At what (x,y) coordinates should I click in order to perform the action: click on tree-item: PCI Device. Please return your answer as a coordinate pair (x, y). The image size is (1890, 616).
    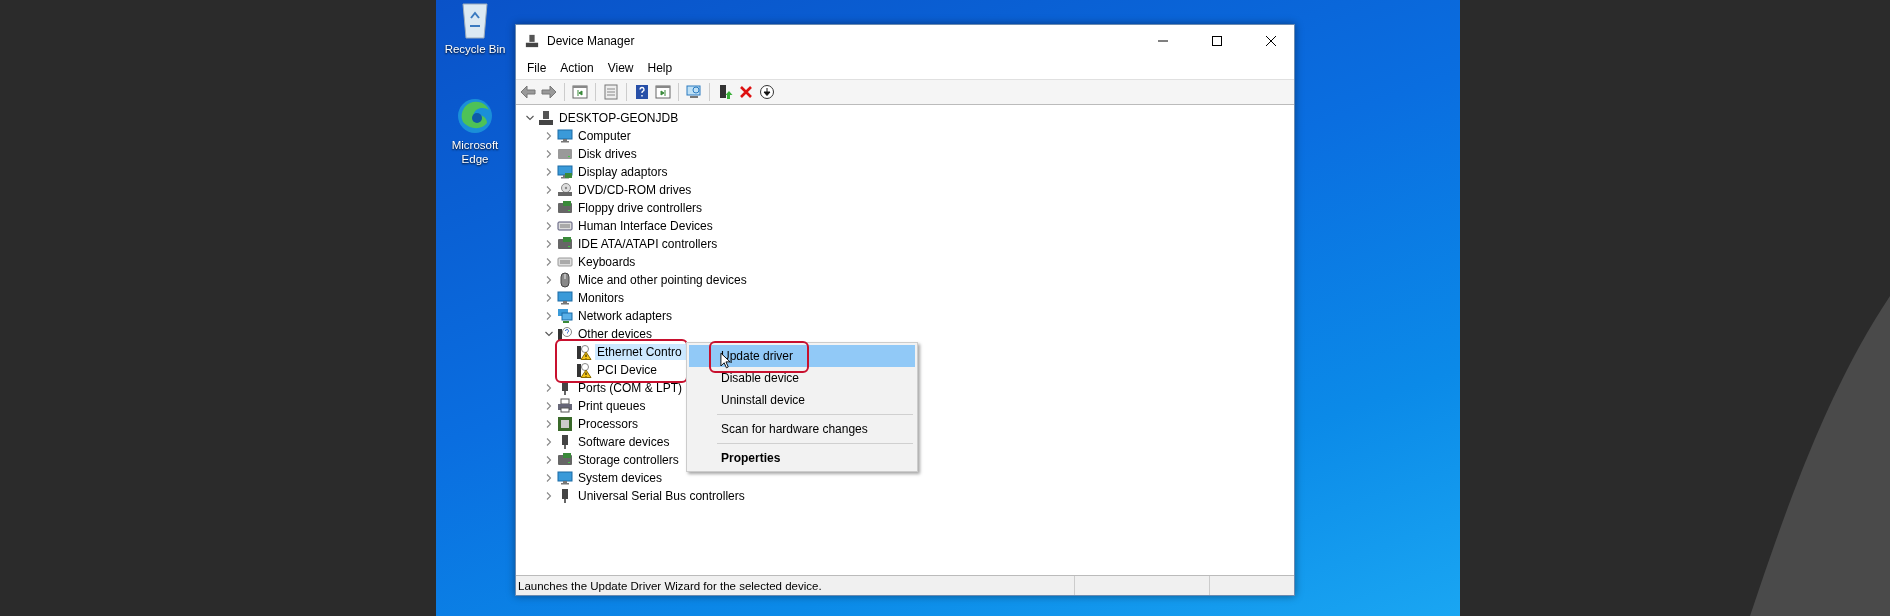
    Looking at the image, I should click on (627, 370).